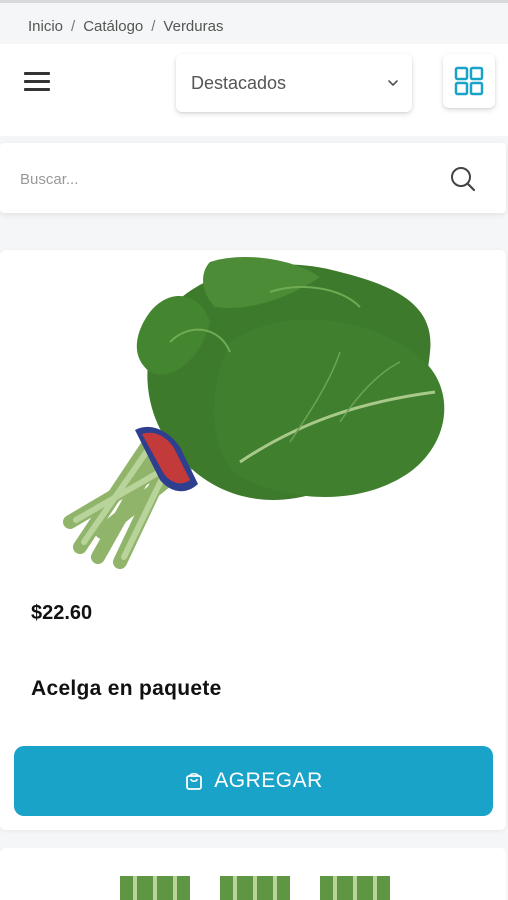 Image resolution: width=508 pixels, height=900 pixels. What do you see at coordinates (255, 888) in the screenshot?
I see `next-product-image` at bounding box center [255, 888].